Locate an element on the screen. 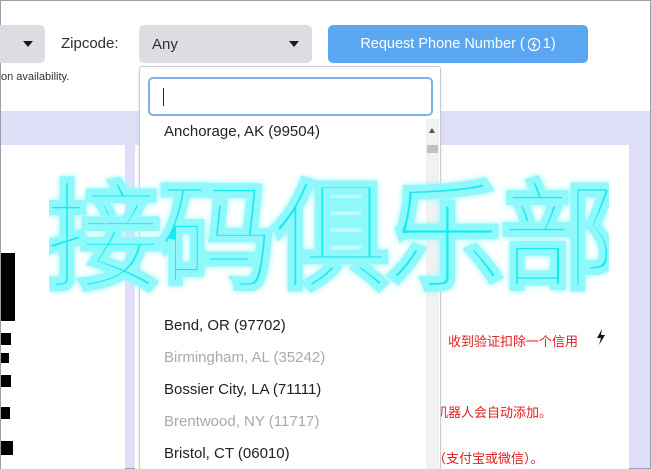 This screenshot has width=651, height=469. instruction-line: （支付宝或微信）。 is located at coordinates (488, 459).